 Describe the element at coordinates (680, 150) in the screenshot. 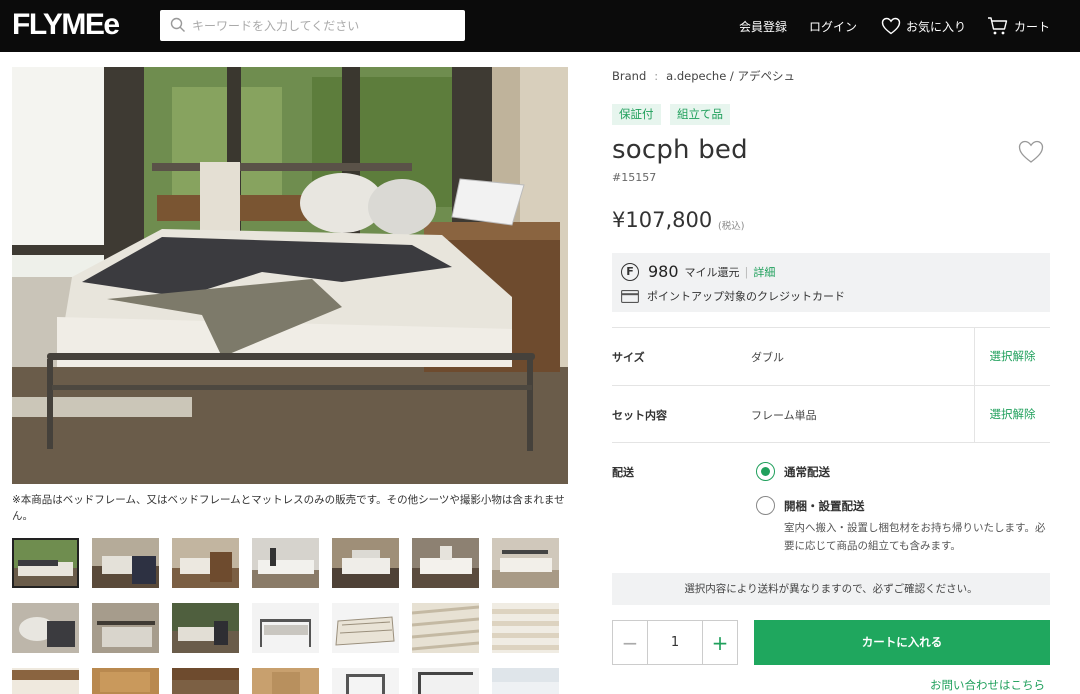

I see `product-title: socph bed` at that location.